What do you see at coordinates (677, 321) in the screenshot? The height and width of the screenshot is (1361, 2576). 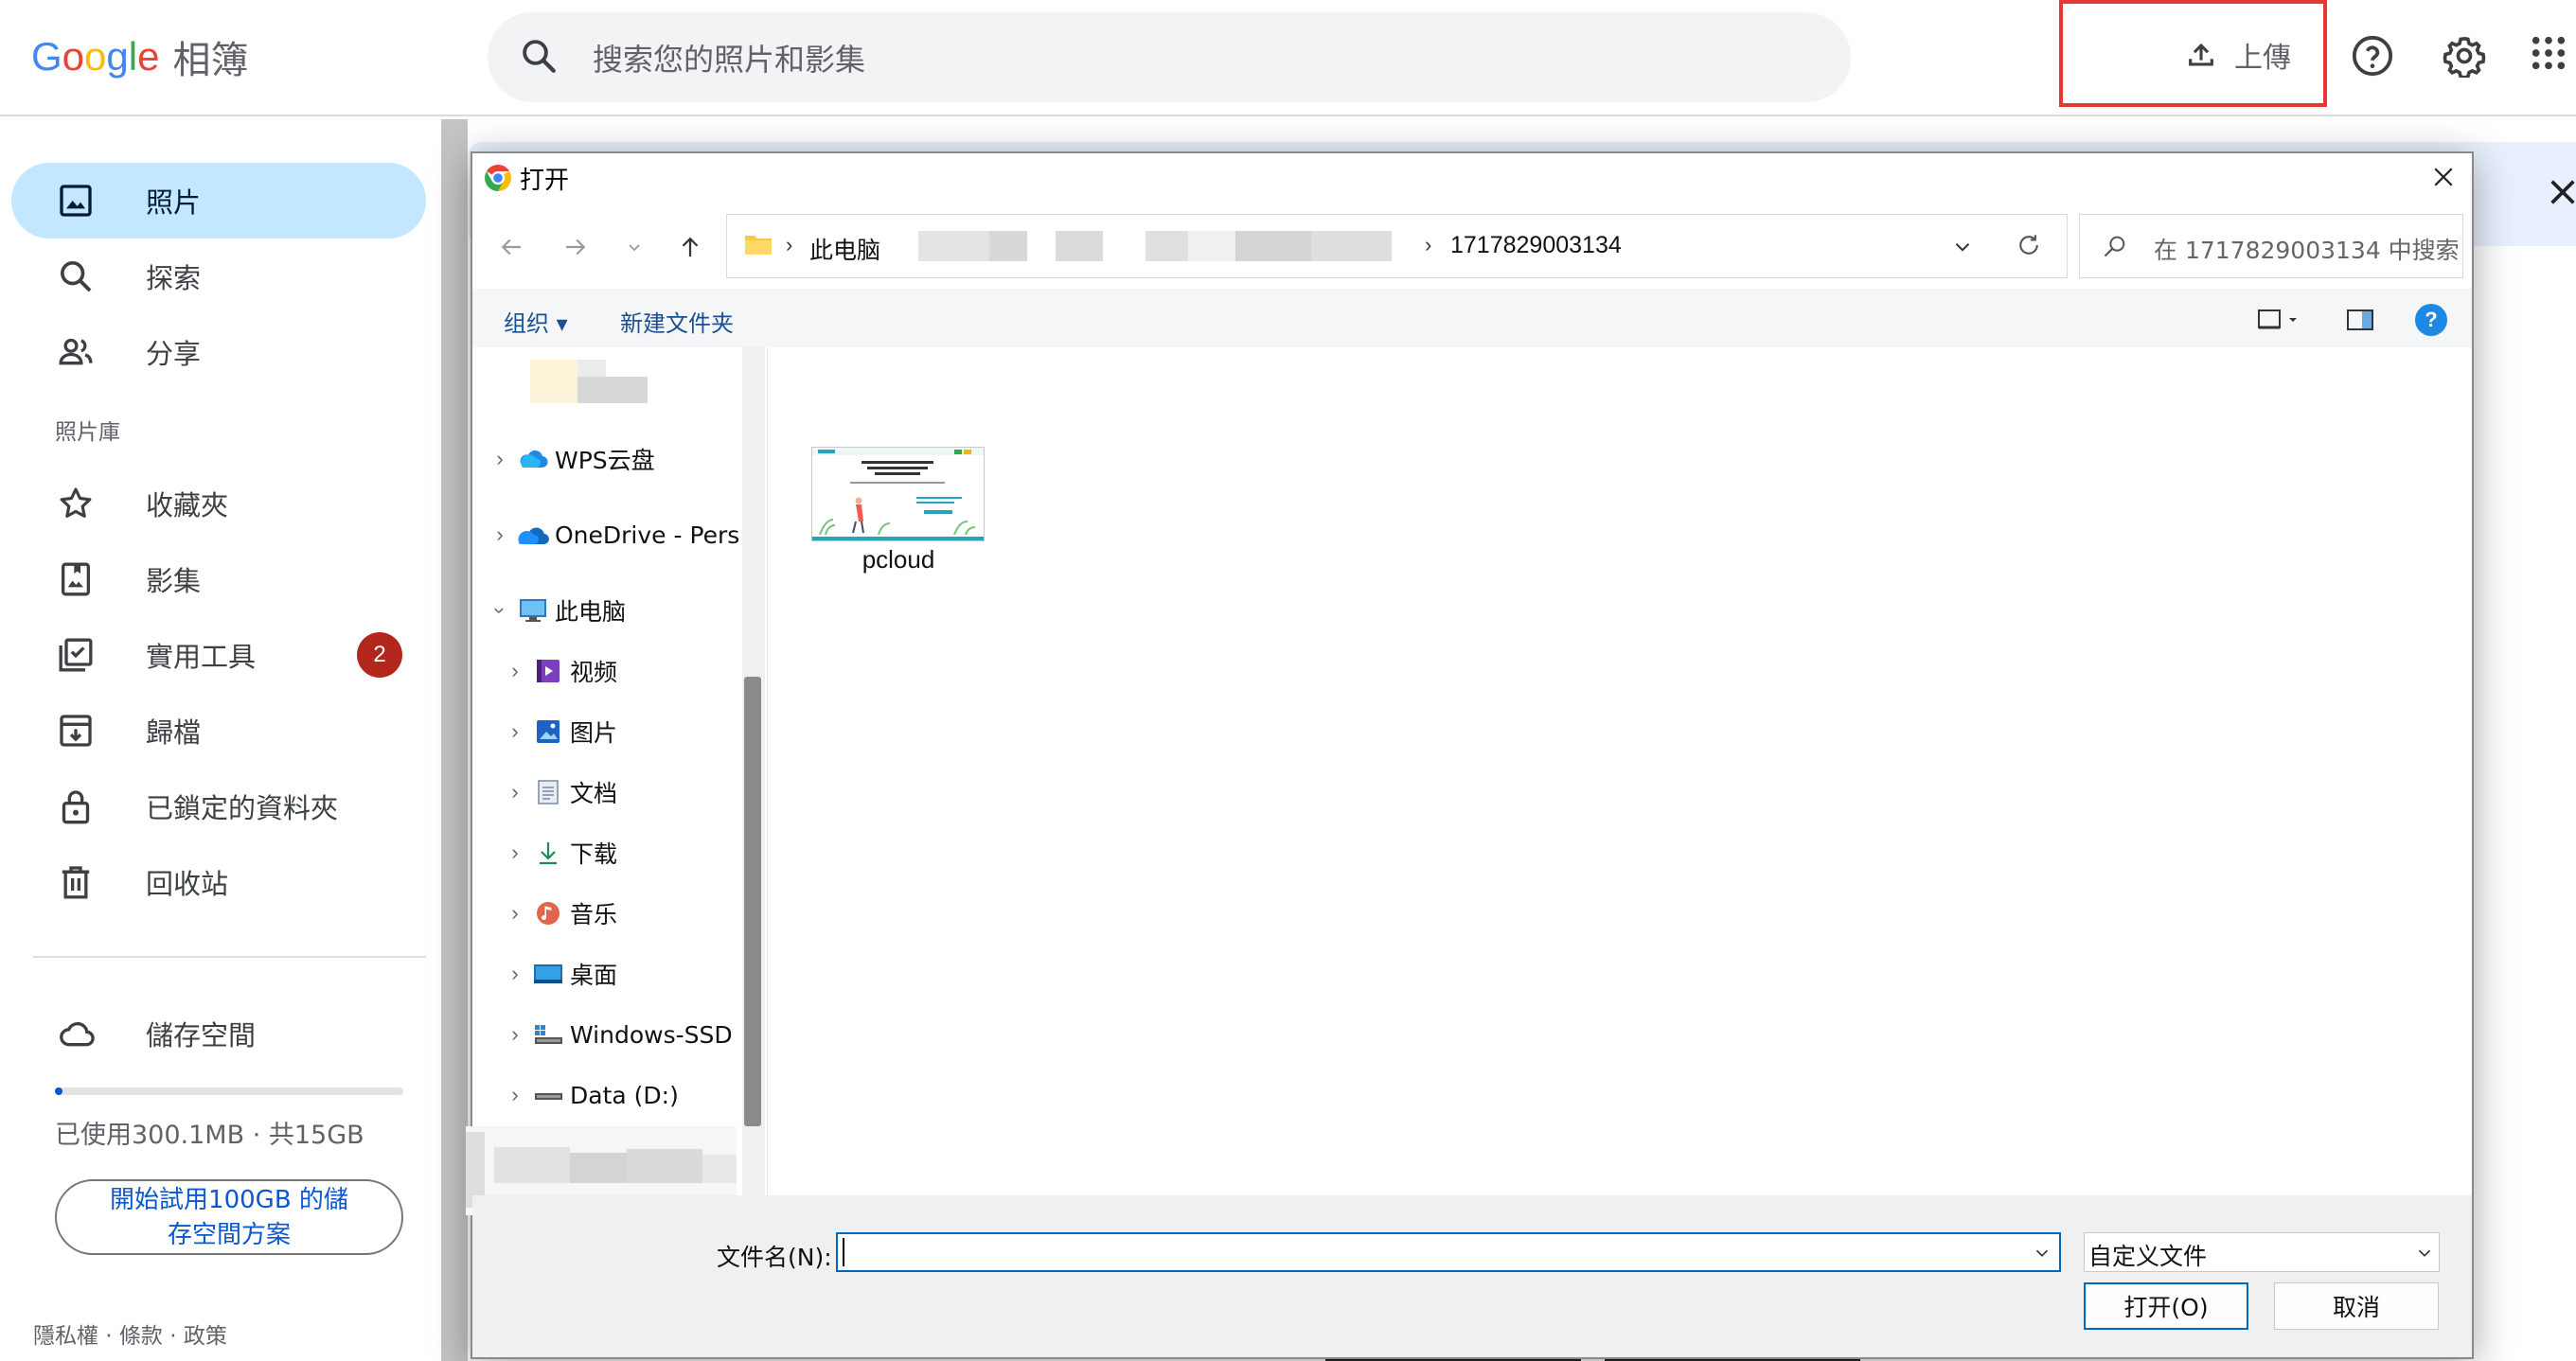 I see `new-folder-button: 新建文件夹` at bounding box center [677, 321].